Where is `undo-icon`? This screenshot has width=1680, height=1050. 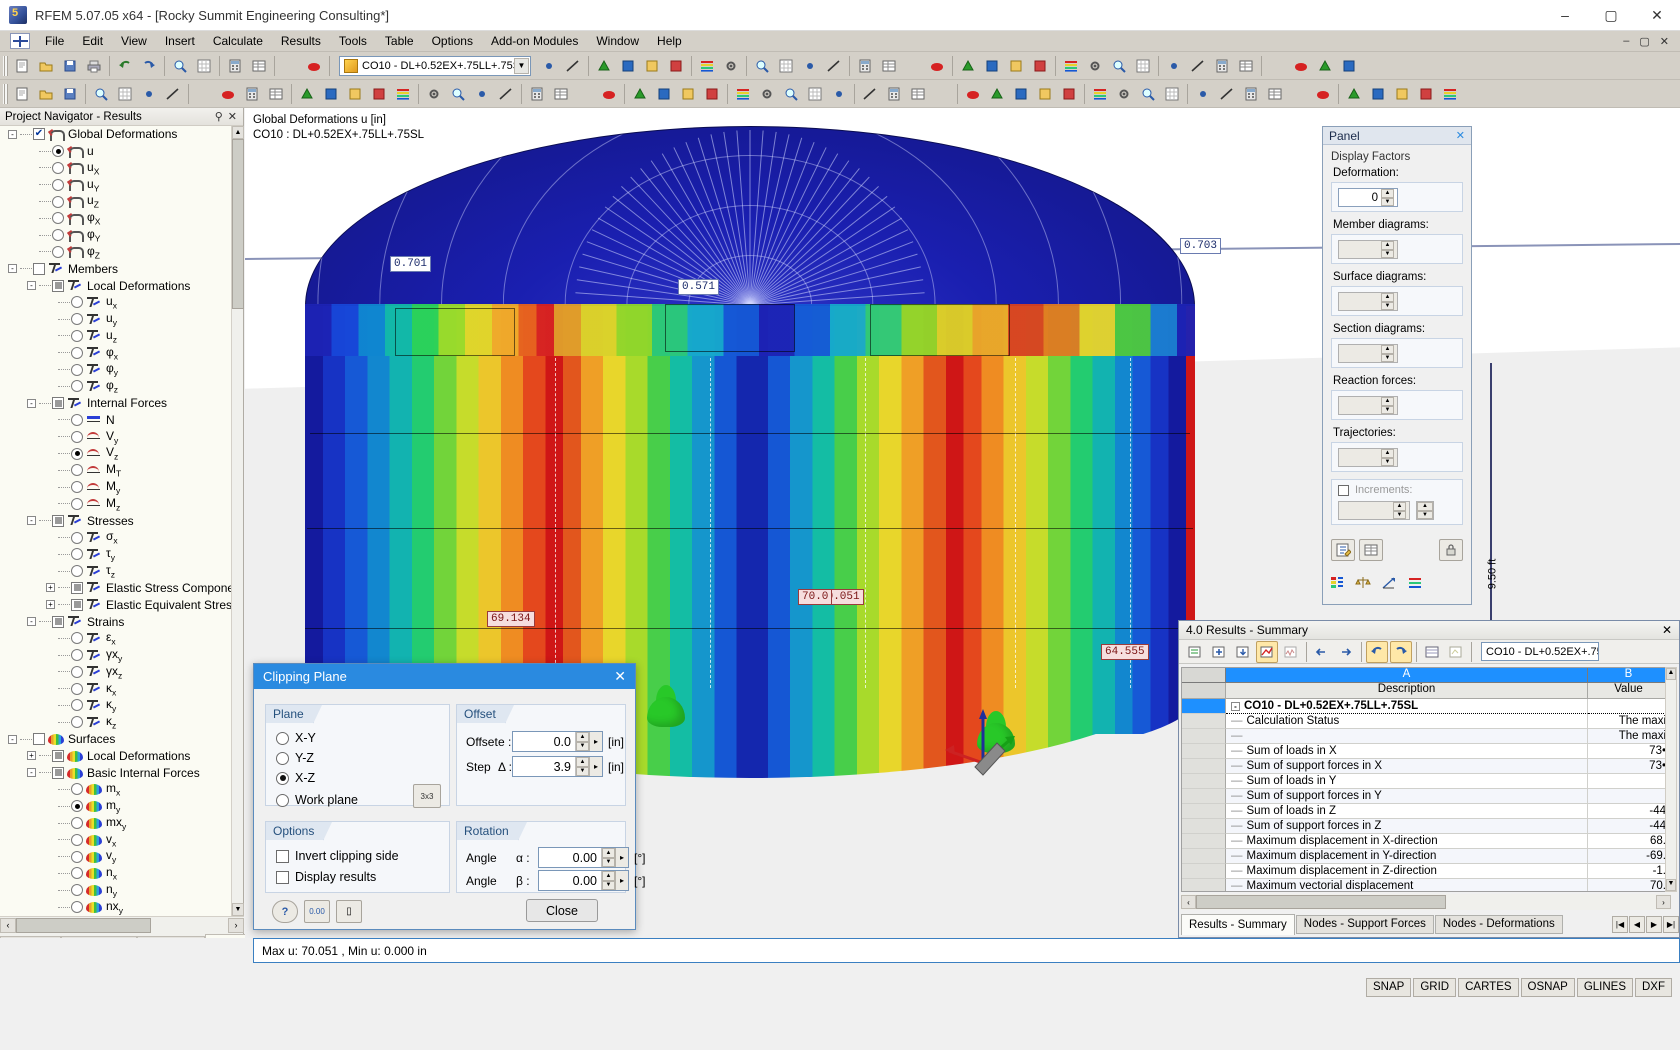 undo-icon is located at coordinates (1377, 651).